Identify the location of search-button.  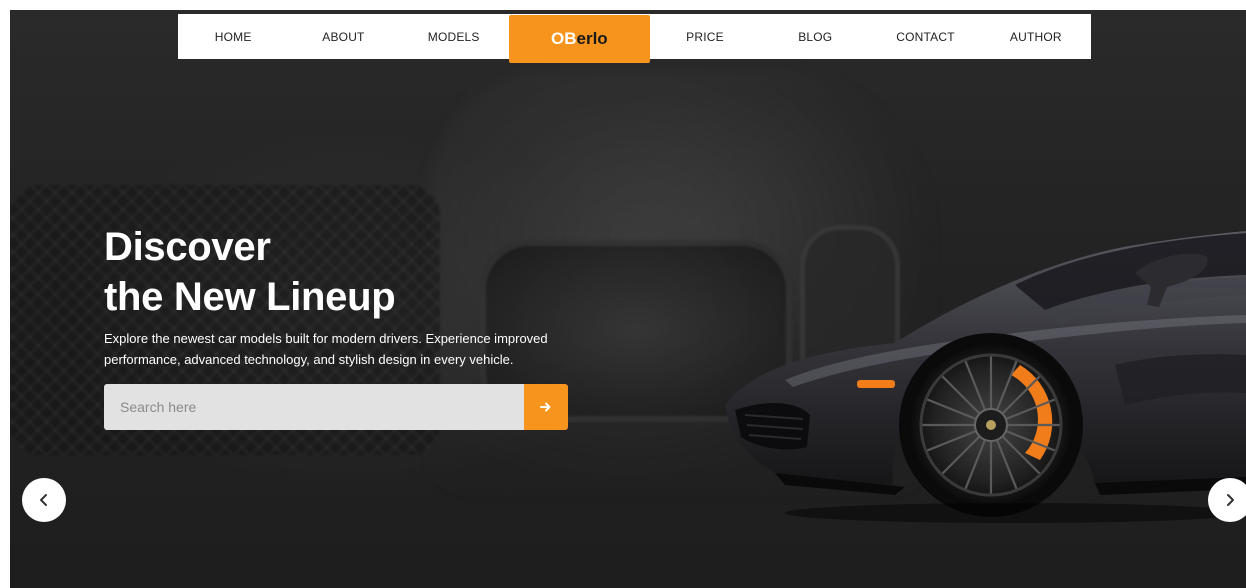
(546, 407).